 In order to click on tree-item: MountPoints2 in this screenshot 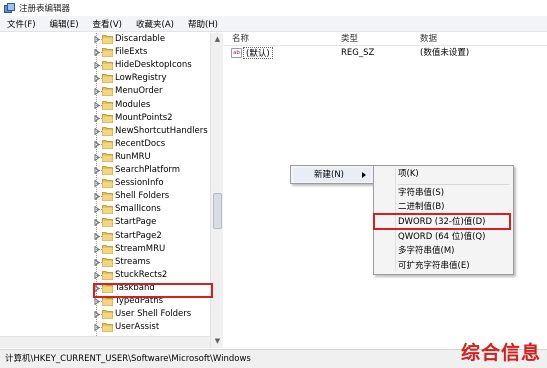, I will do `click(105, 118)`.